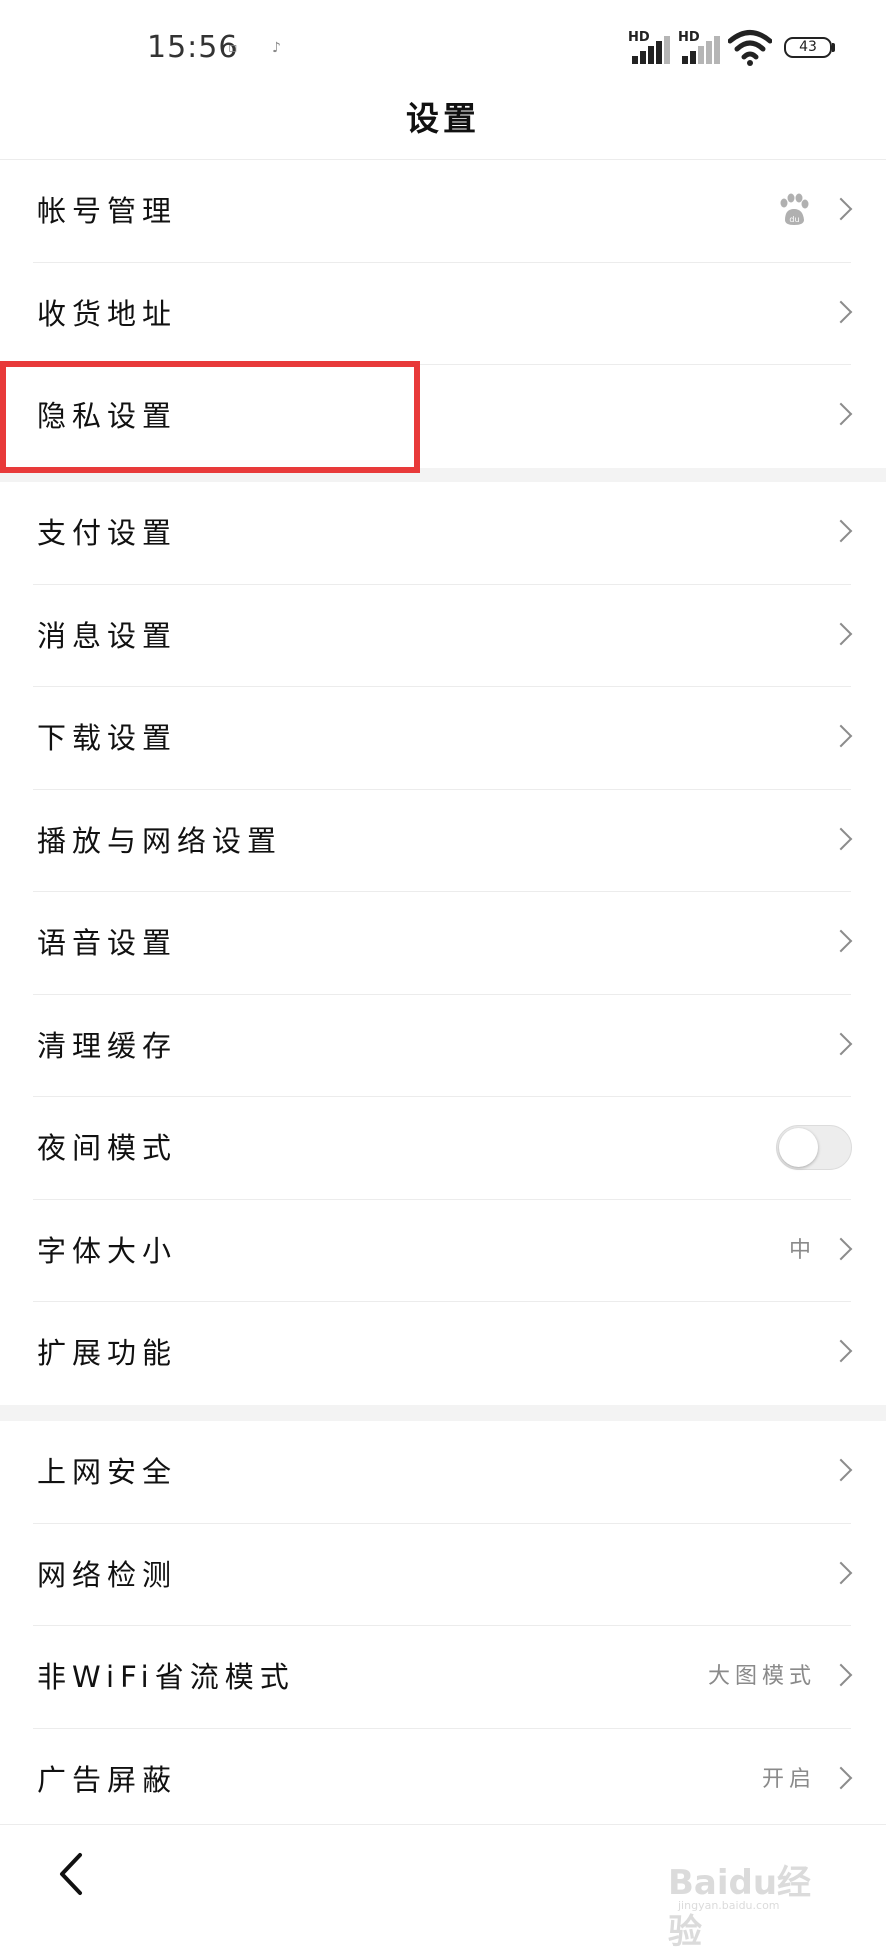 The height and width of the screenshot is (1953, 886). Describe the element at coordinates (443, 1780) in the screenshot. I see `settings-row-ad-block: 广告屏蔽 开启` at that location.